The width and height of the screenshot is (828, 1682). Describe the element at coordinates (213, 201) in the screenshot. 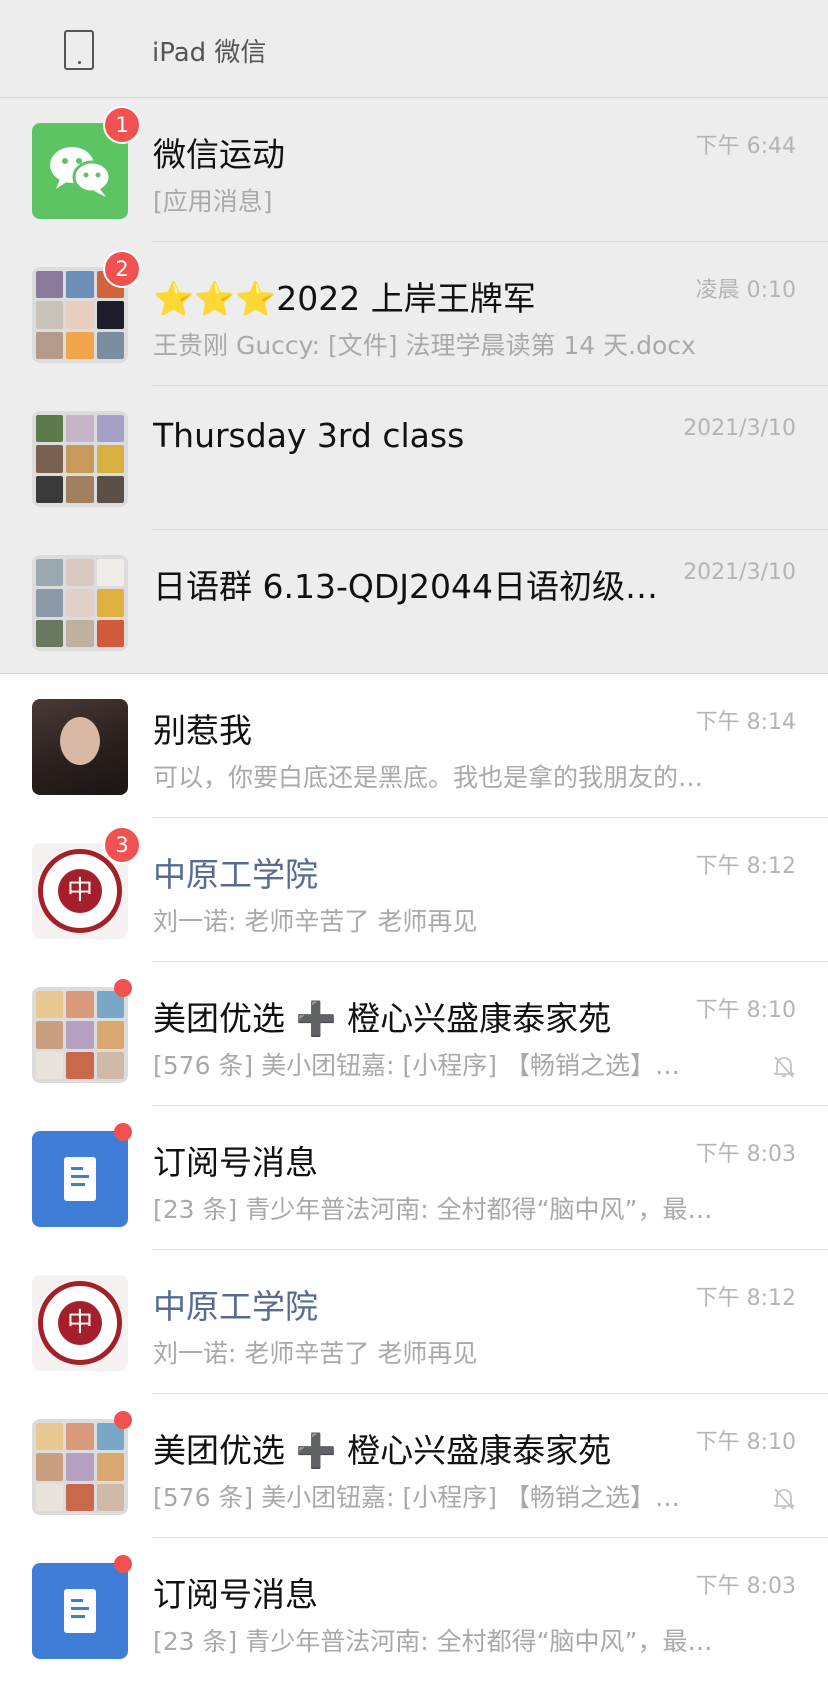

I see `chat-preview: [应用消息]` at that location.